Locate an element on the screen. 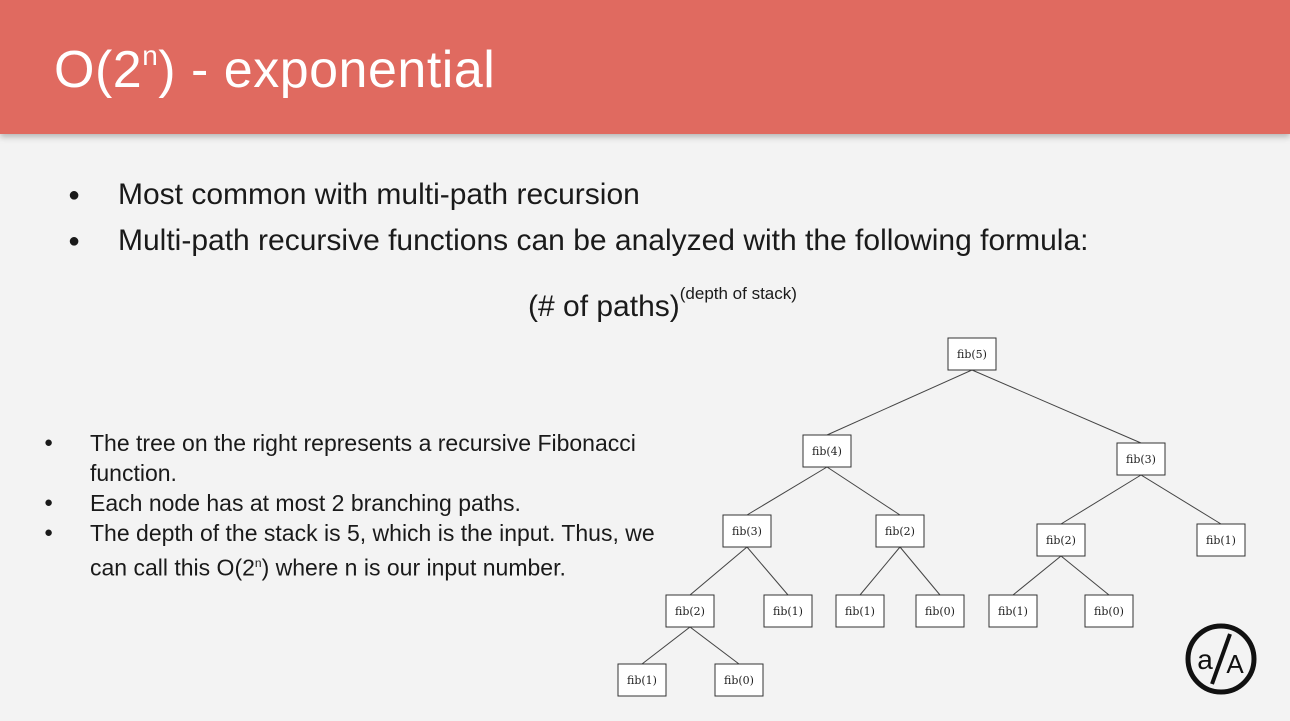 This screenshot has width=1290, height=721. tree-node: fib(4) is located at coordinates (827, 451).